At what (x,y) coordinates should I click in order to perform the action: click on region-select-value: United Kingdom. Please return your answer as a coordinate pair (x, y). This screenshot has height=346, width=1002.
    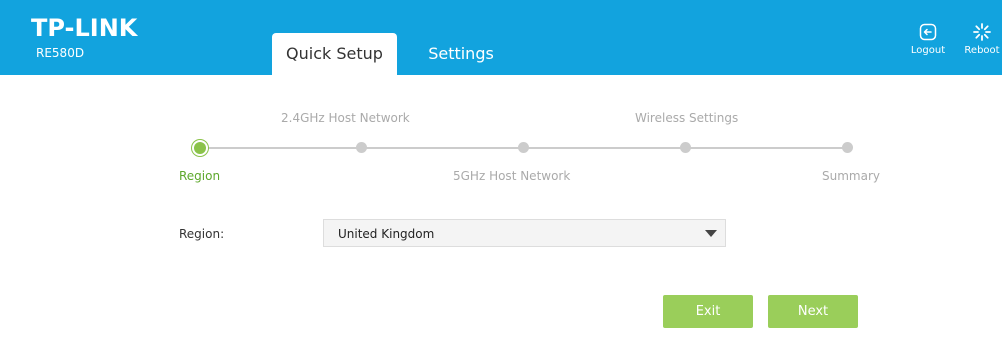
    Looking at the image, I should click on (386, 234).